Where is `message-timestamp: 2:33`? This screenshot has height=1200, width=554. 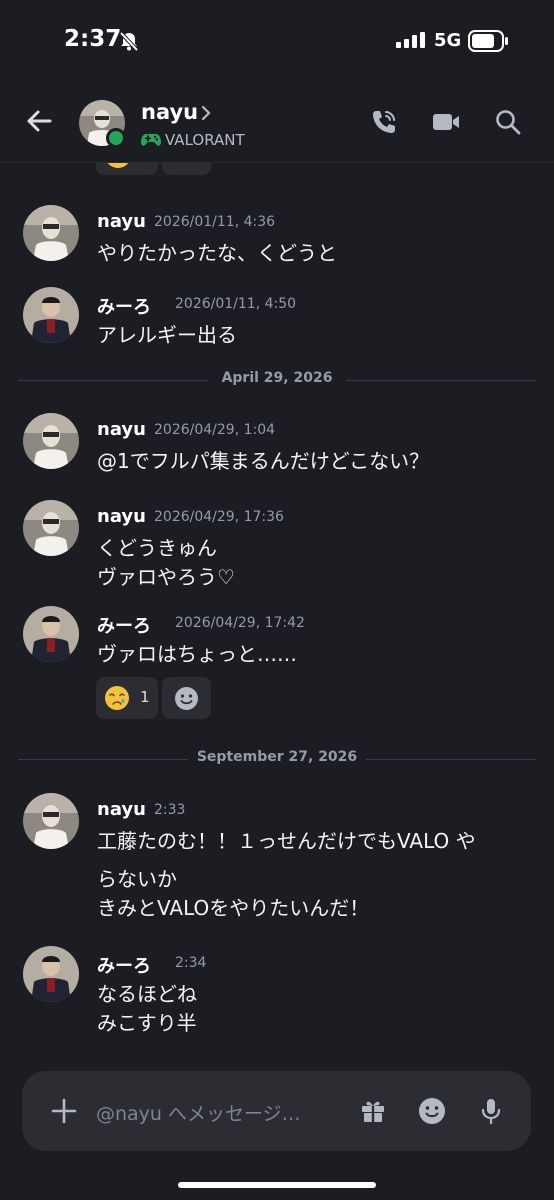 message-timestamp: 2:33 is located at coordinates (170, 810).